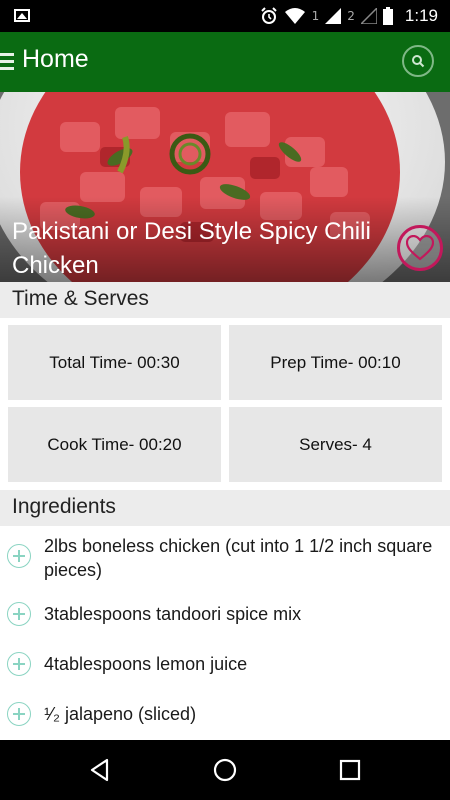 This screenshot has height=800, width=450. I want to click on serves-box: Serves- 4, so click(335, 444).